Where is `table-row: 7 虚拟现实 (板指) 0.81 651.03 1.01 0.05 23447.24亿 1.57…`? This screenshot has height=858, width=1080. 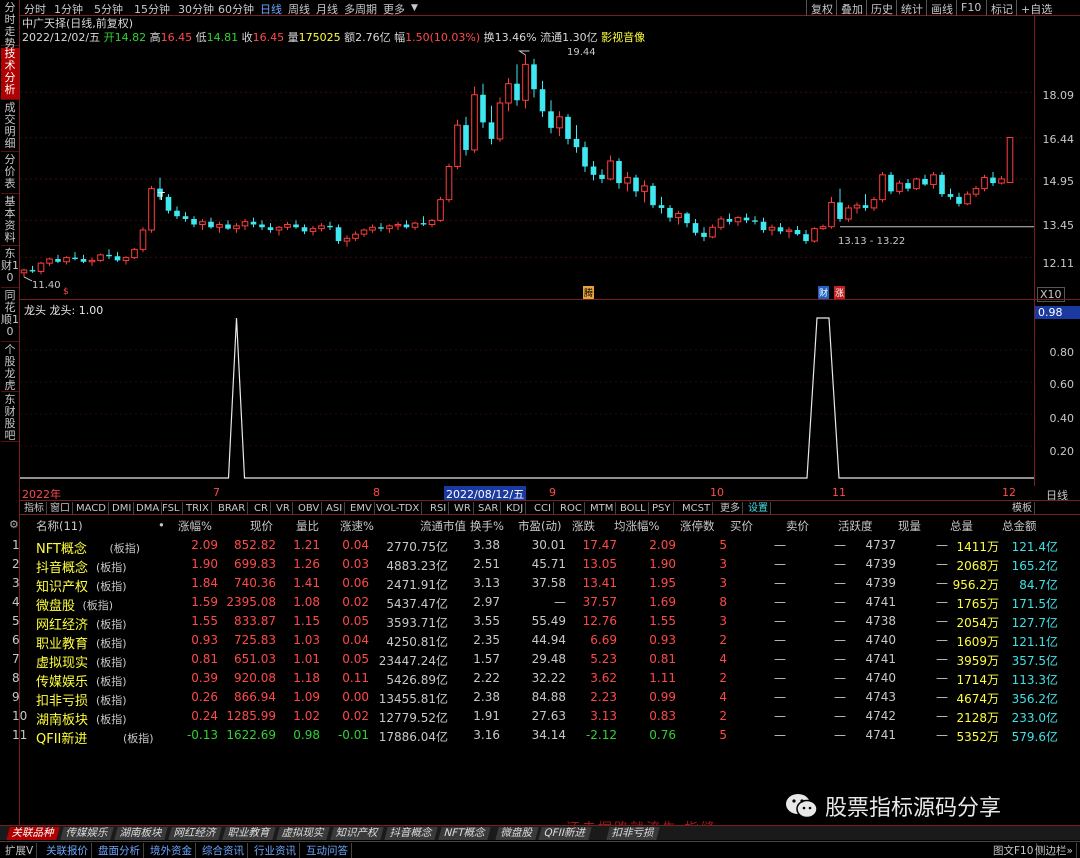
table-row: 7 虚拟现实 (板指) 0.81 651.03 1.01 0.05 23447.24亿 1.57… is located at coordinates (540, 660).